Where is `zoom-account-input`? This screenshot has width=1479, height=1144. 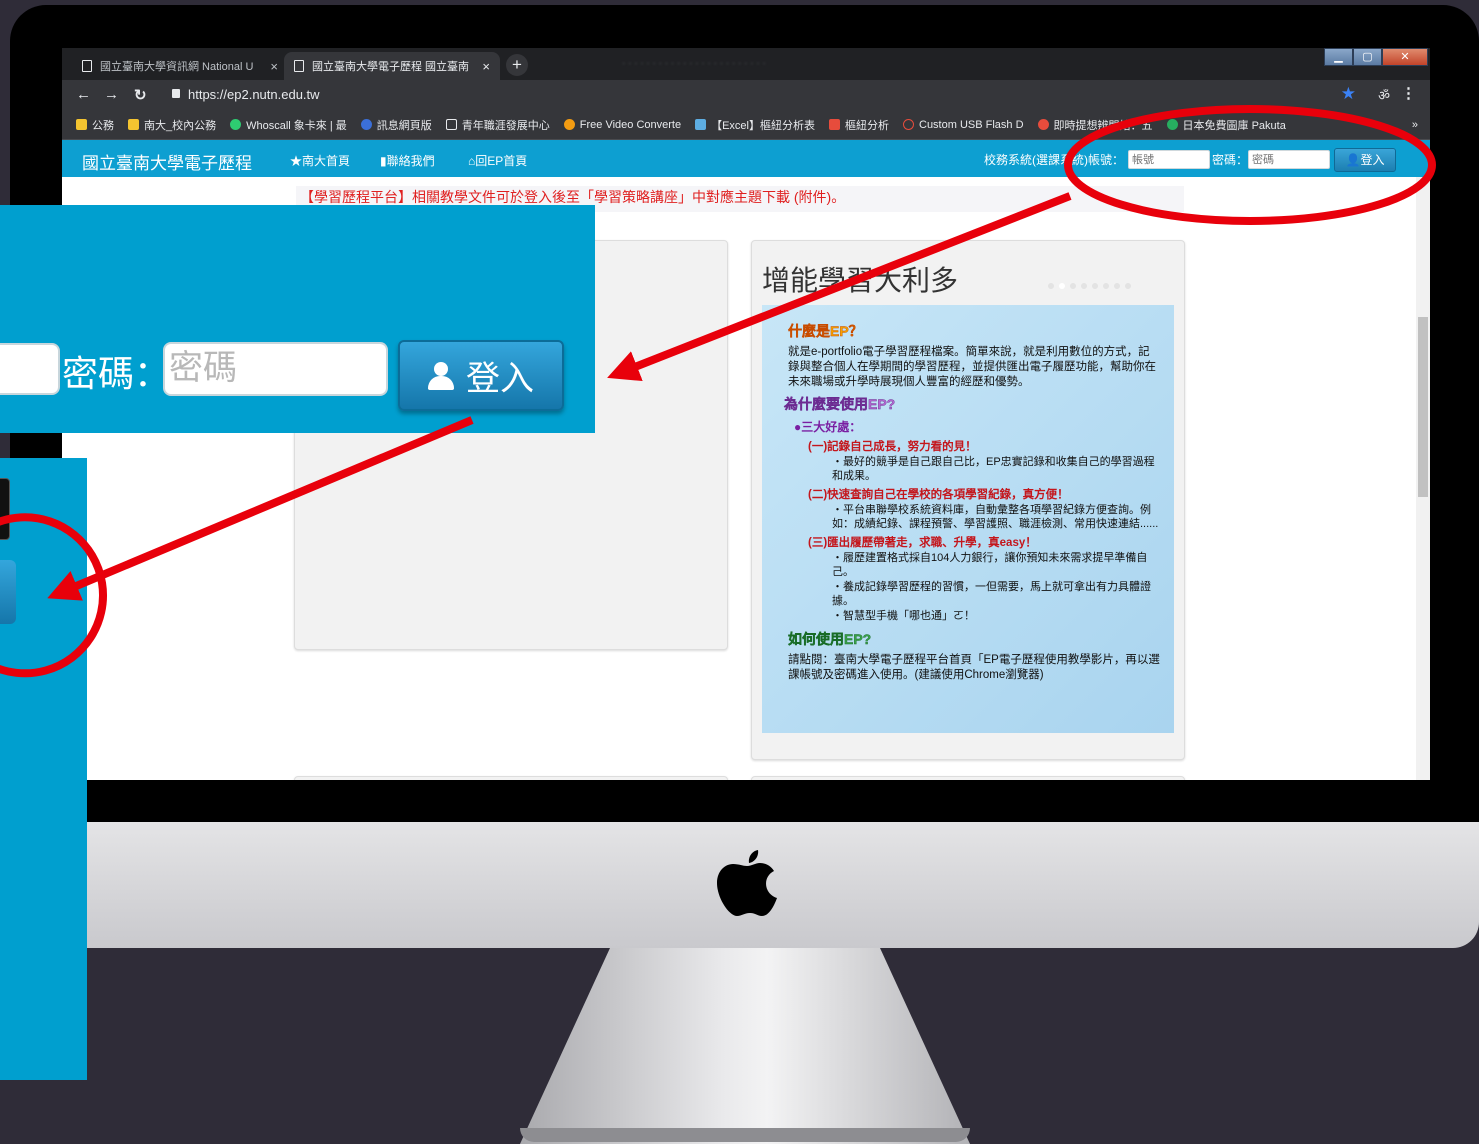 zoom-account-input is located at coordinates (30, 369).